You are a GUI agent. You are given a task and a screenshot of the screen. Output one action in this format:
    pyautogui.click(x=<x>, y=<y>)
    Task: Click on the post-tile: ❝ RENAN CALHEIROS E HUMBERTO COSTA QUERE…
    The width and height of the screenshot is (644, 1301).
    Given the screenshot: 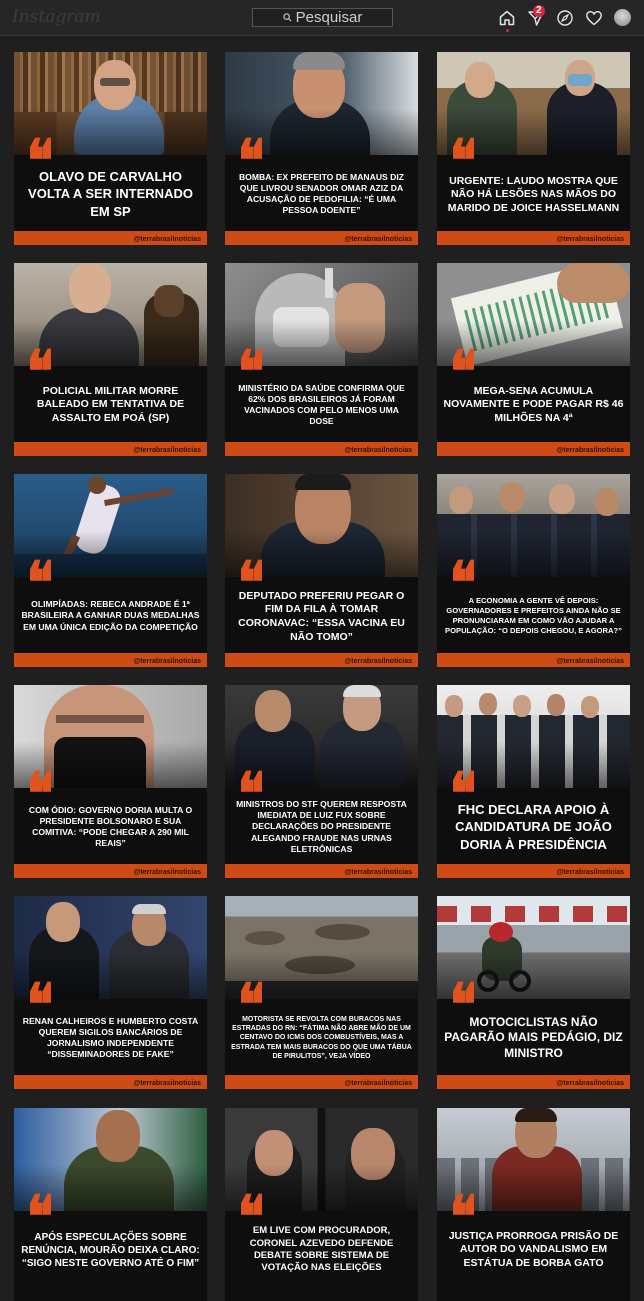 What is the action you would take?
    pyautogui.click(x=110, y=992)
    